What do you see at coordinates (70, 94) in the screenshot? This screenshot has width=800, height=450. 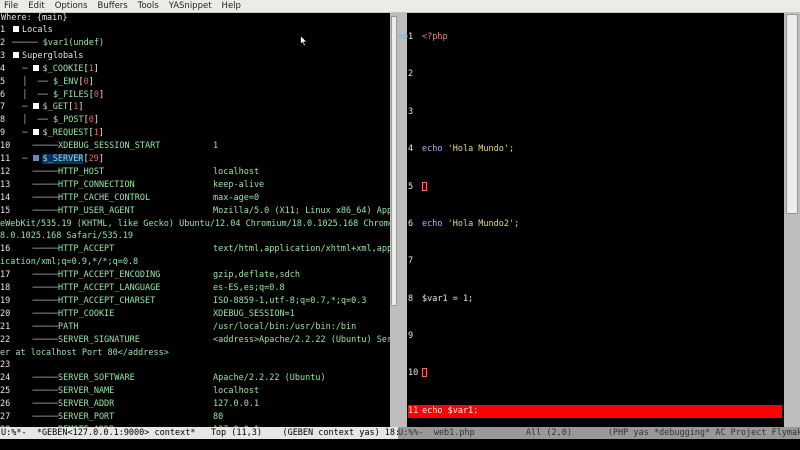 I see `variable-name: $_FILES` at bounding box center [70, 94].